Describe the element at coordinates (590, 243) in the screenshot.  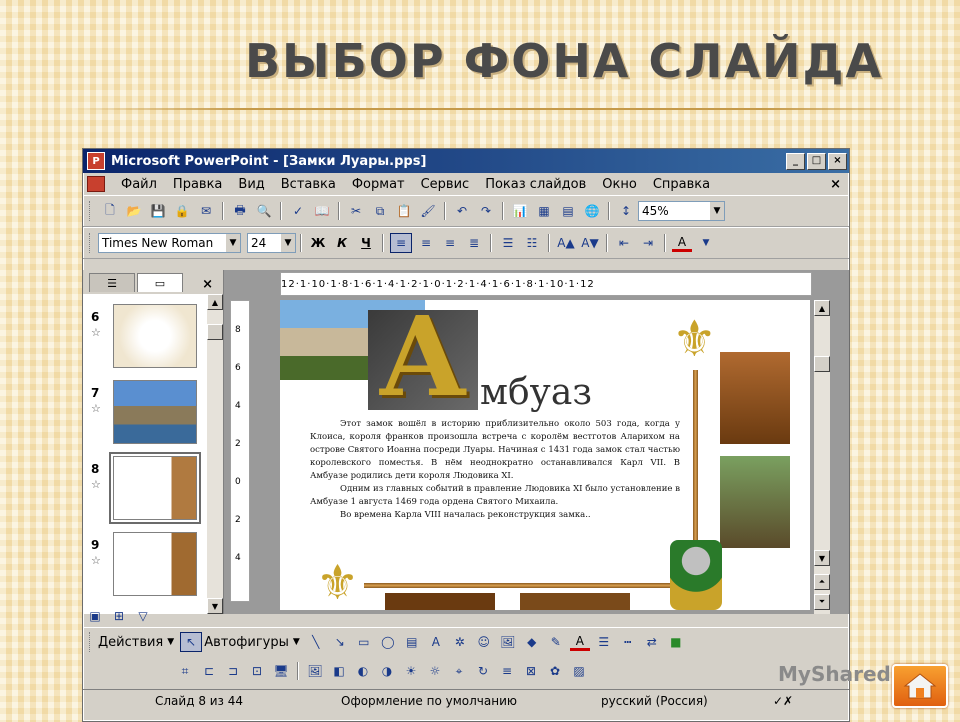
I see `decrease-font-icon: A▼` at that location.